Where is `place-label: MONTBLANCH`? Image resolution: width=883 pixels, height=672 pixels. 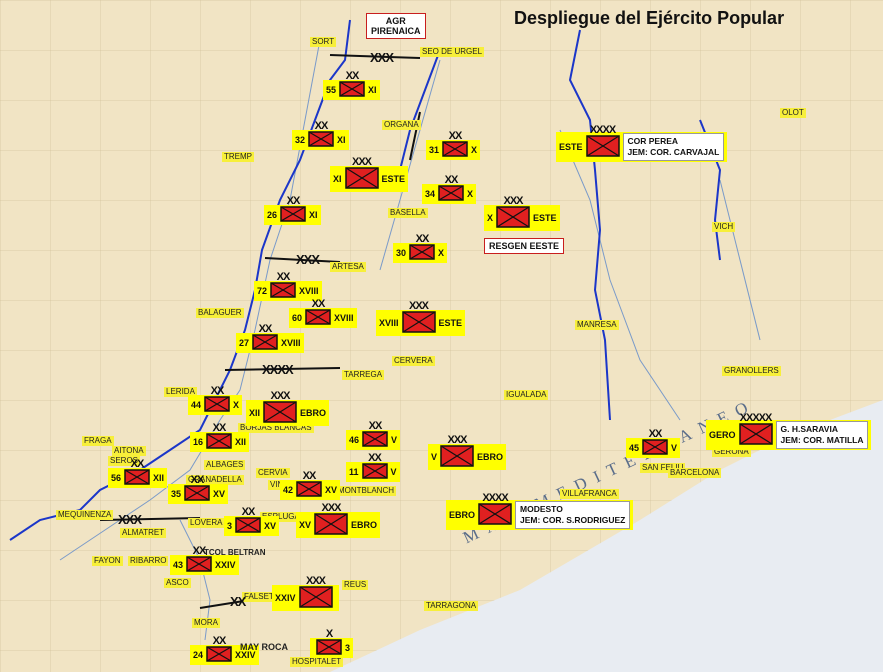
place-label: MONTBLANCH is located at coordinates (366, 491).